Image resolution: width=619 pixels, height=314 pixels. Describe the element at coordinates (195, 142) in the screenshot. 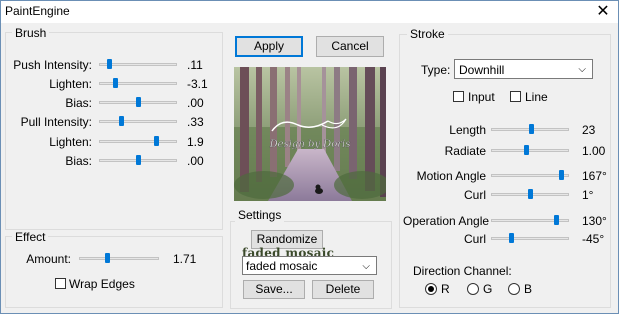

I see `brush-slider-value: 1.9` at that location.